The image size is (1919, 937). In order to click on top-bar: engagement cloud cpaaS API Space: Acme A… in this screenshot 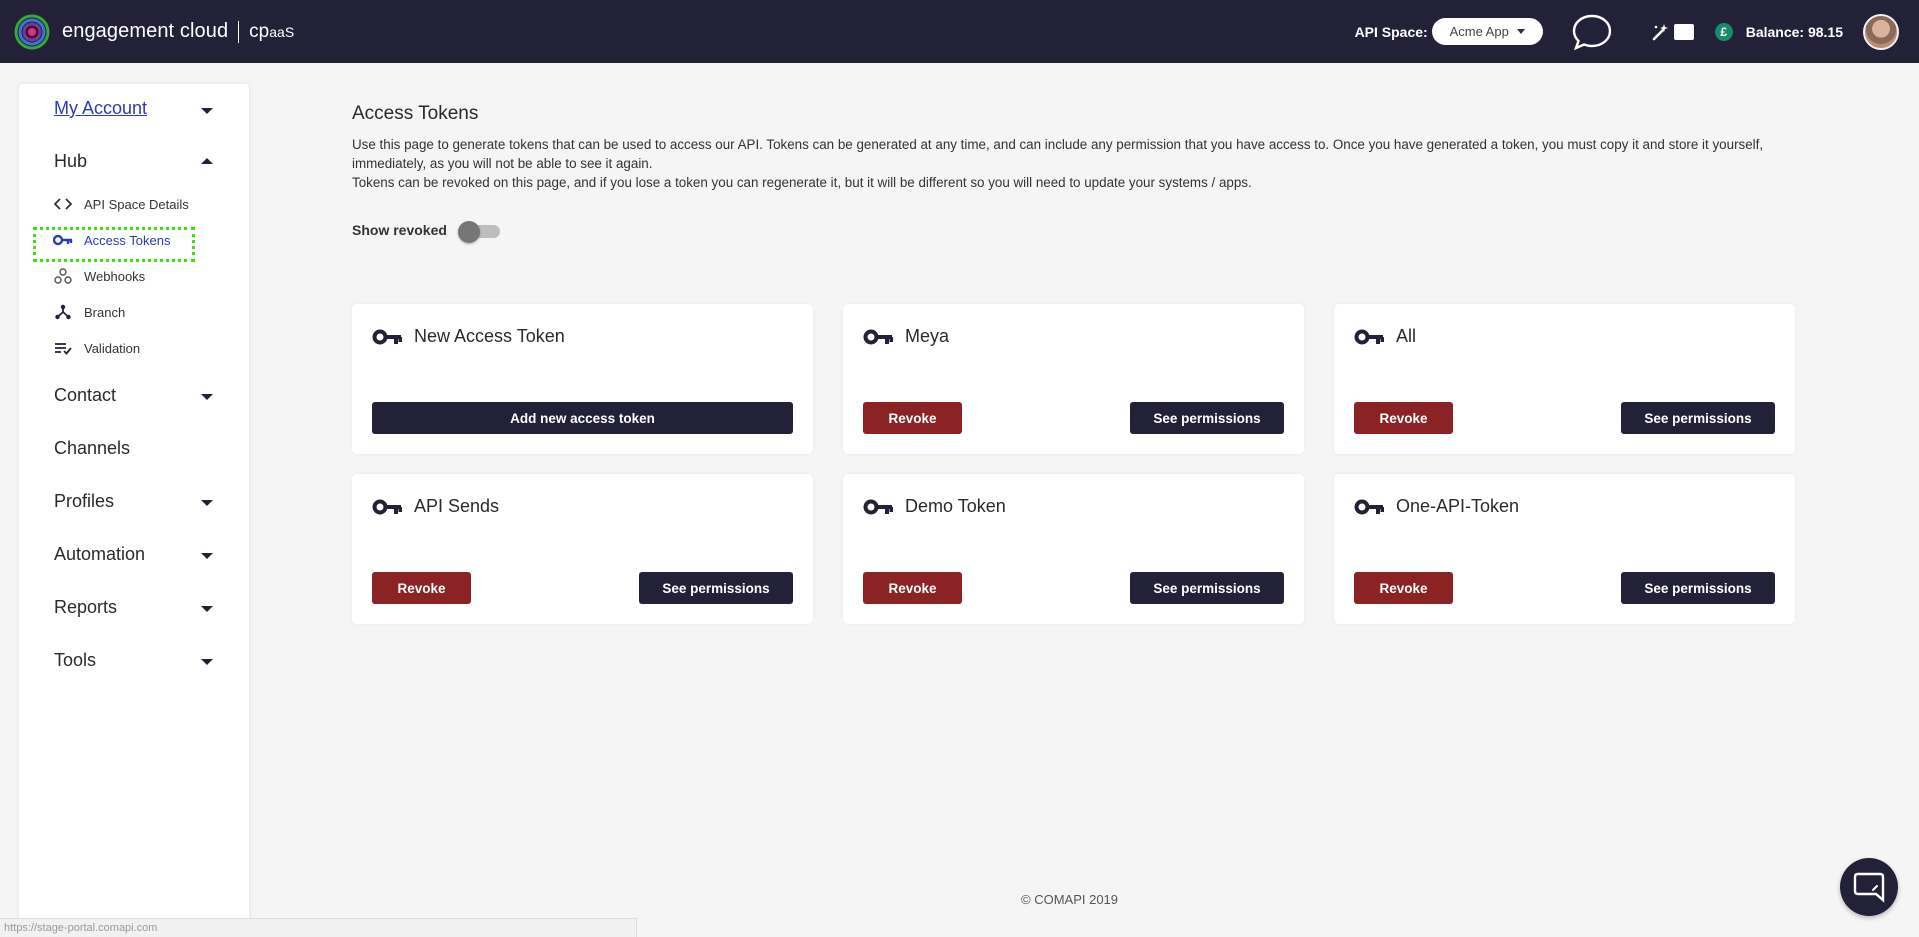, I will do `click(959, 31)`.